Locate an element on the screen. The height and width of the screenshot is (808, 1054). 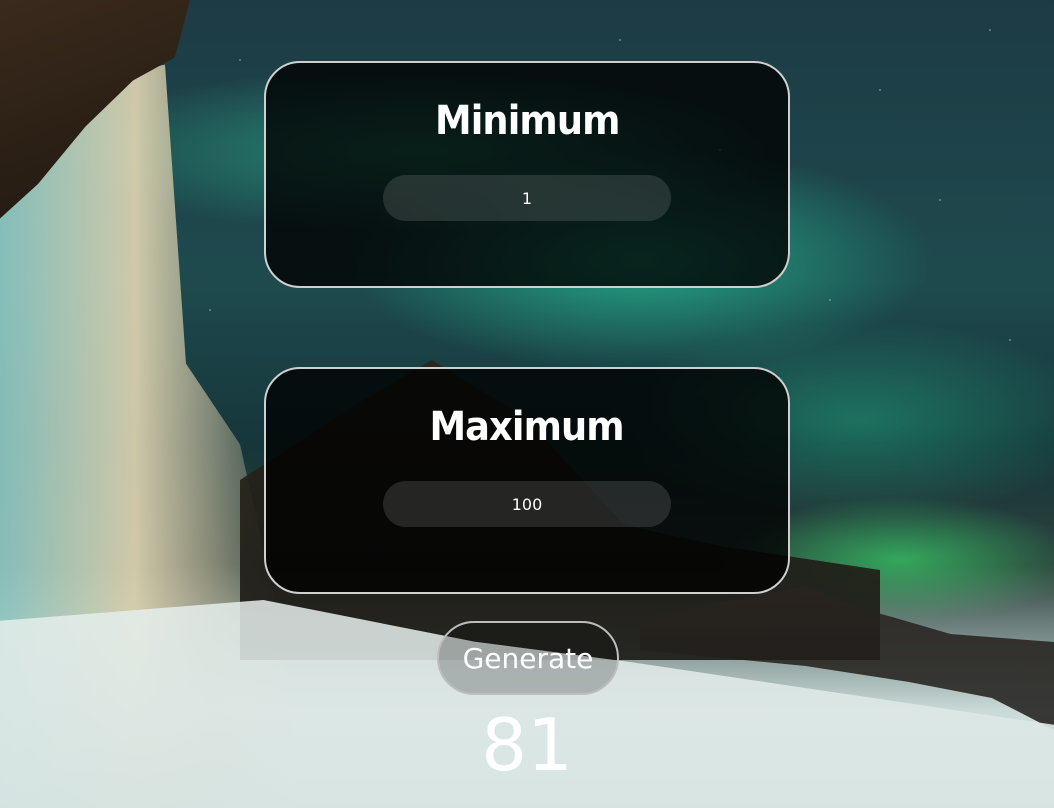
minimum-card: Minimum is located at coordinates (527, 174).